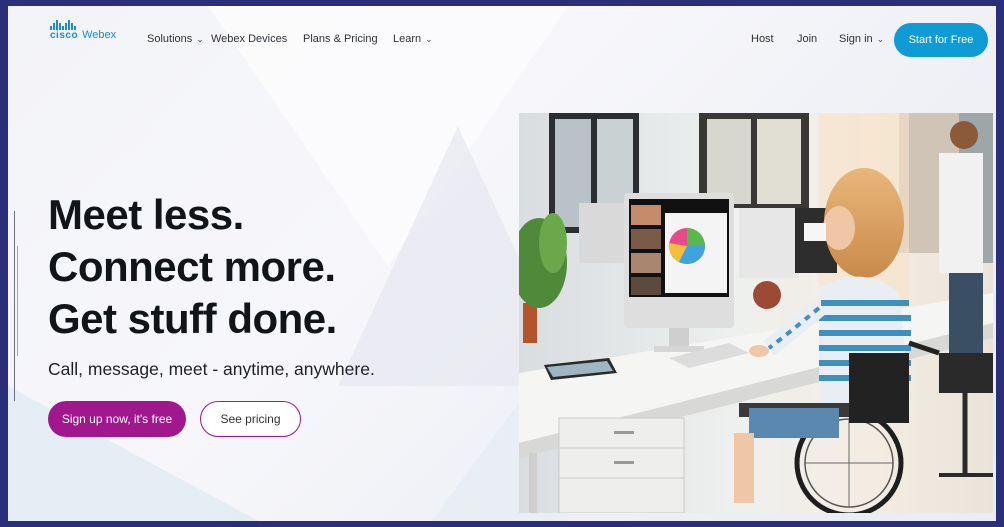 This screenshot has height=527, width=1004. I want to click on cisco-logo-mark: cisco, so click(64, 30).